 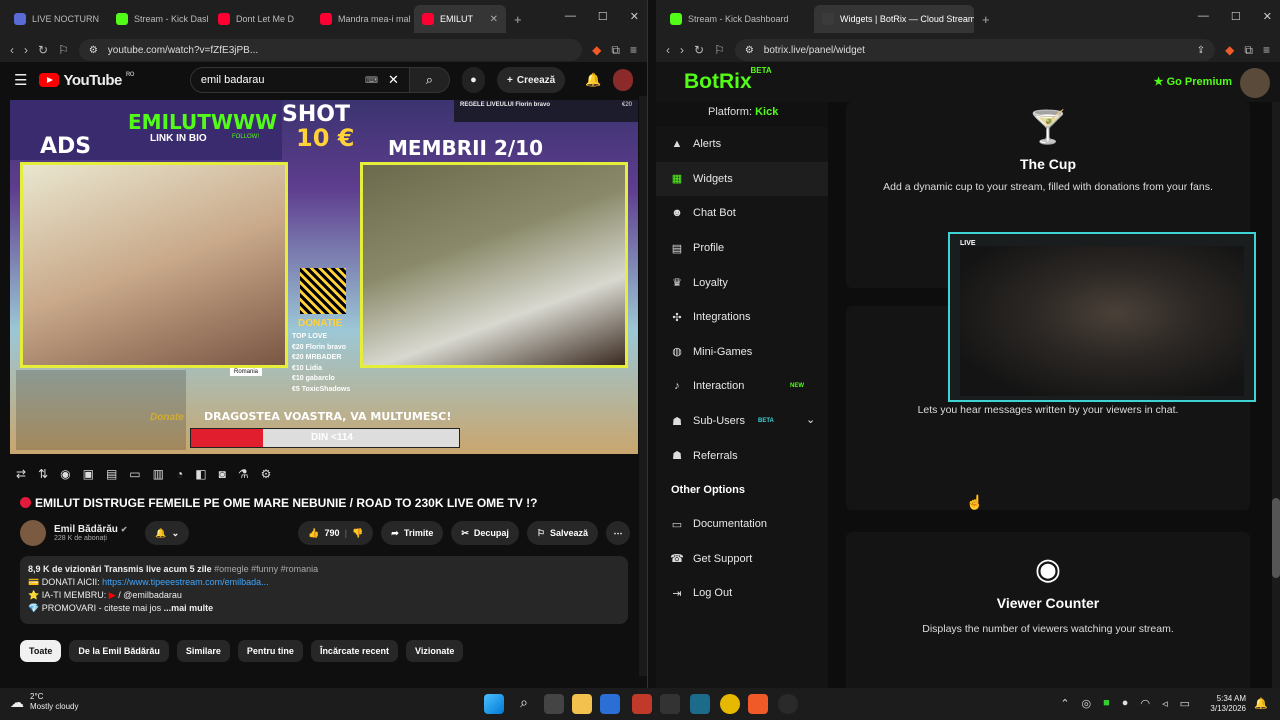 I want to click on chip-filter: Toate, so click(x=41, y=651).